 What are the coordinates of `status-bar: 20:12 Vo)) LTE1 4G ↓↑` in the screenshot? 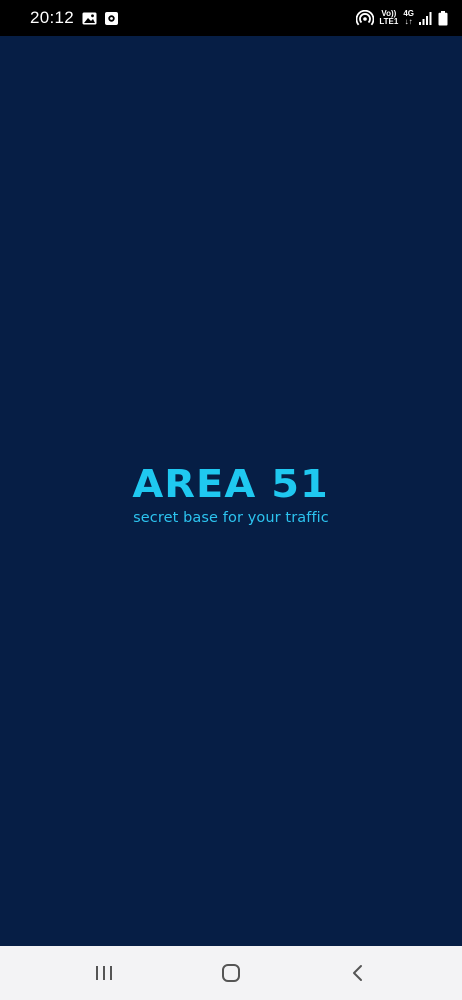 It's located at (231, 18).